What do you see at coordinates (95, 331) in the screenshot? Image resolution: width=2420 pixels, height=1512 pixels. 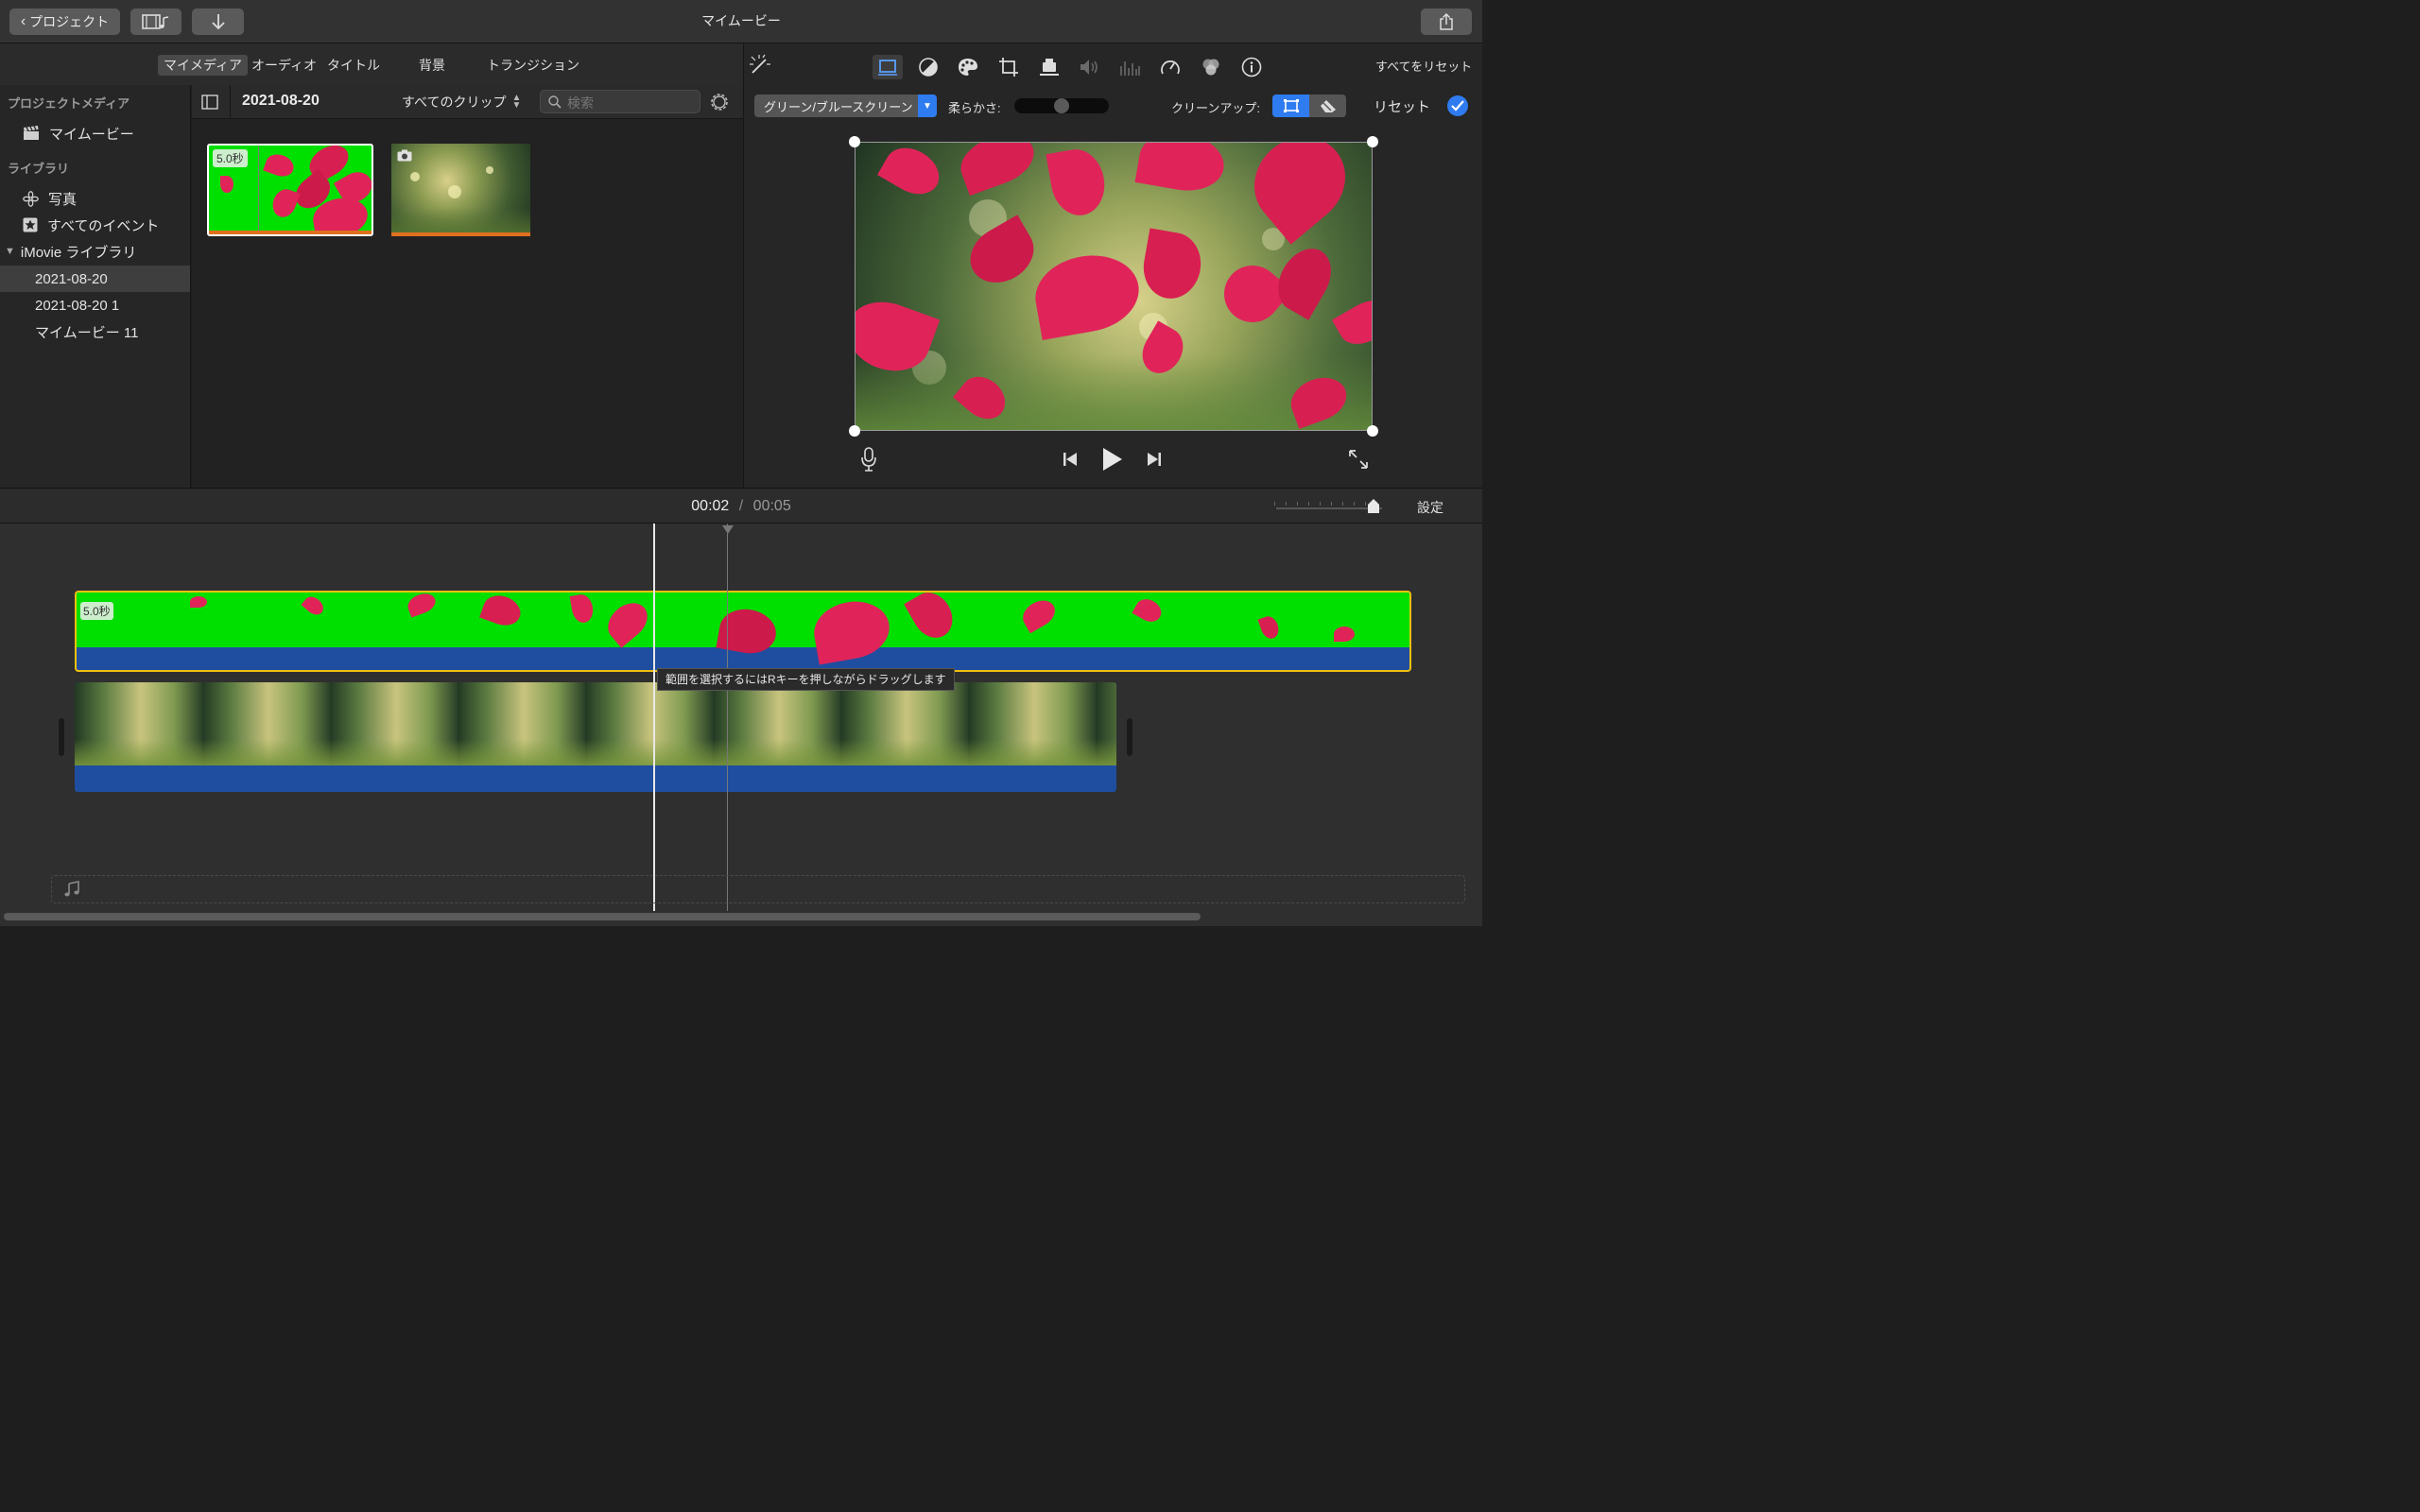 I see `sidebar-item-event-my-movie-11: マイムービー 11` at bounding box center [95, 331].